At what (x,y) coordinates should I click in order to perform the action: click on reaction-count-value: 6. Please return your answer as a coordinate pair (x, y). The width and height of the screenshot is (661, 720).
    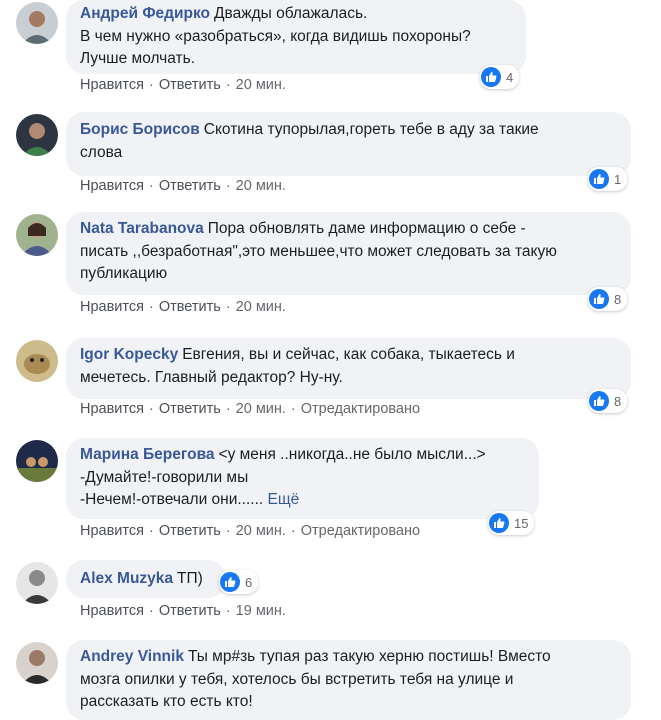
    Looking at the image, I should click on (249, 582).